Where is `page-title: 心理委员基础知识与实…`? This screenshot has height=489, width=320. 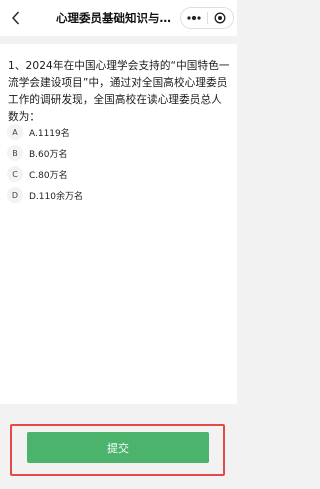 page-title: 心理委员基础知识与实… is located at coordinates (115, 18).